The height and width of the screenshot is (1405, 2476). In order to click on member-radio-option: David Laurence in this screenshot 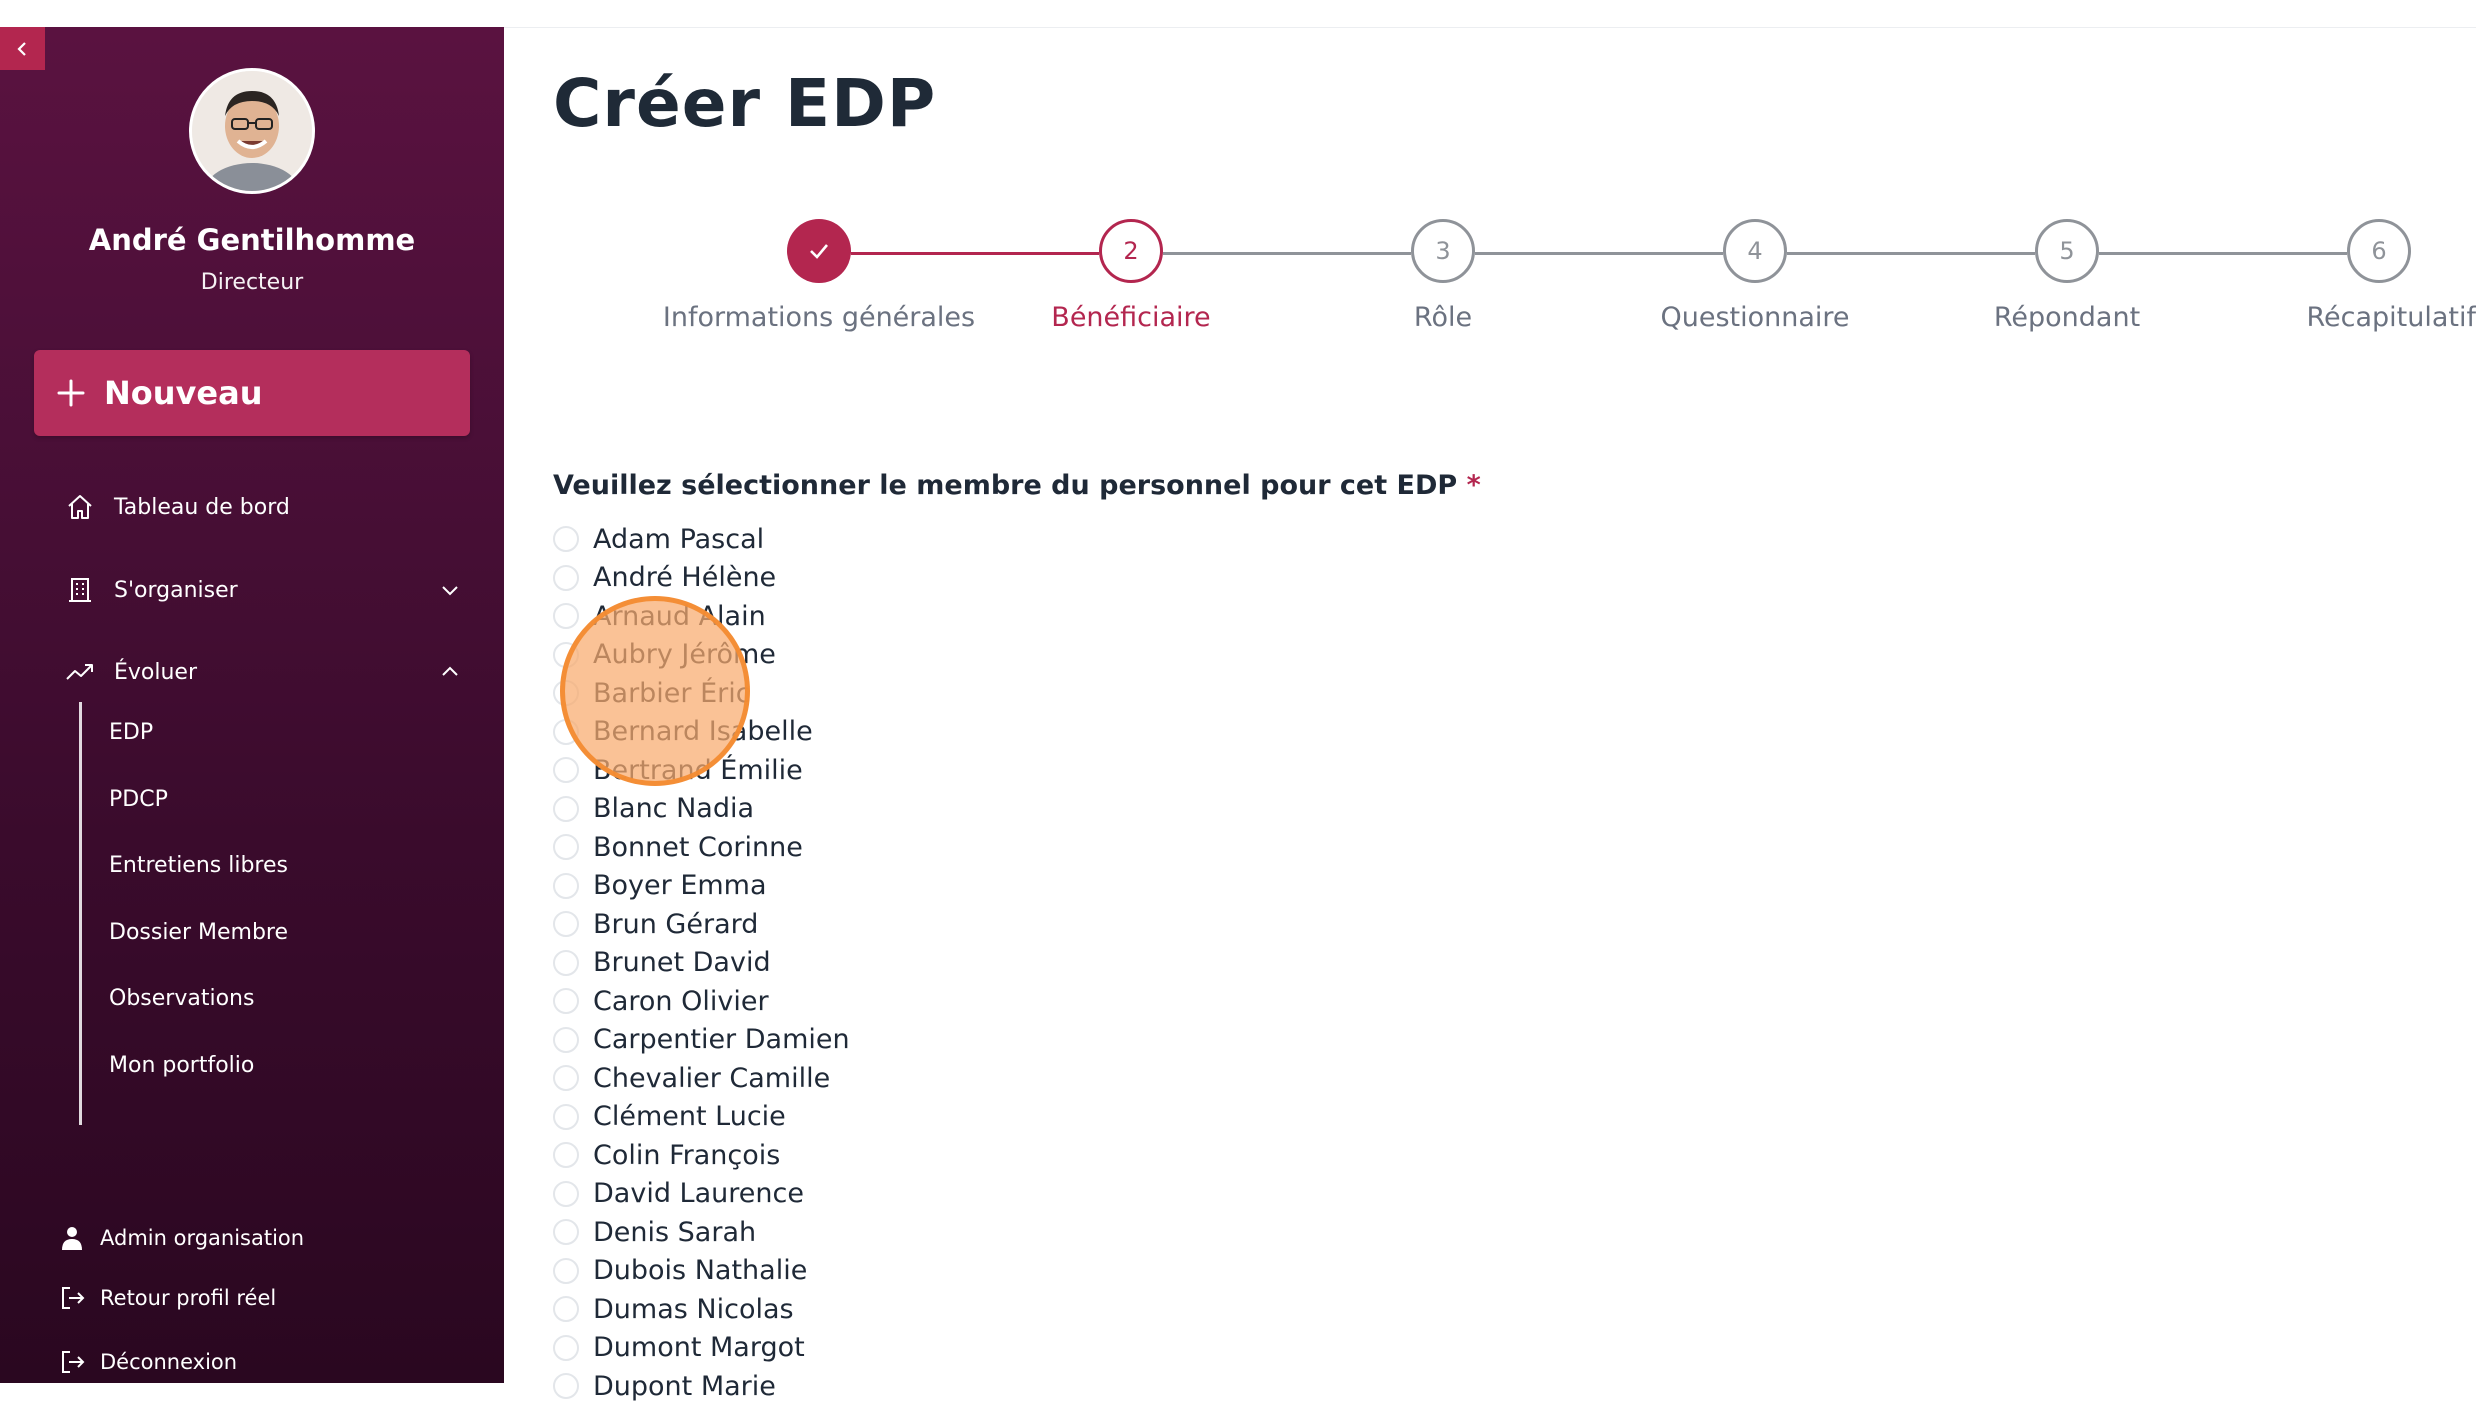, I will do `click(678, 1194)`.